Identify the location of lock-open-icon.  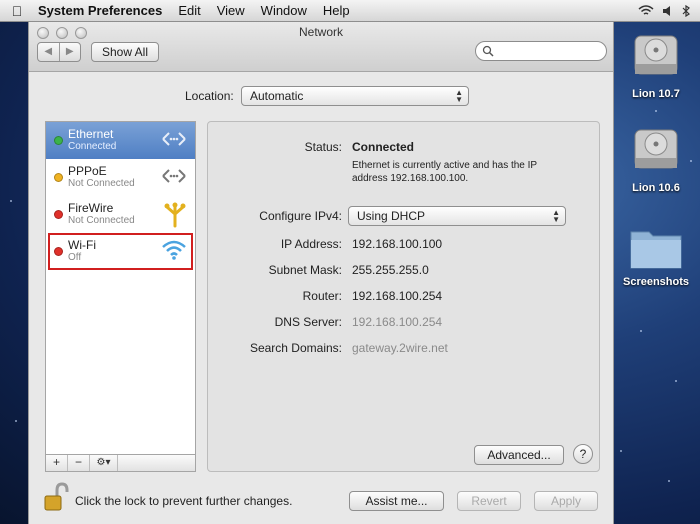
(56, 497).